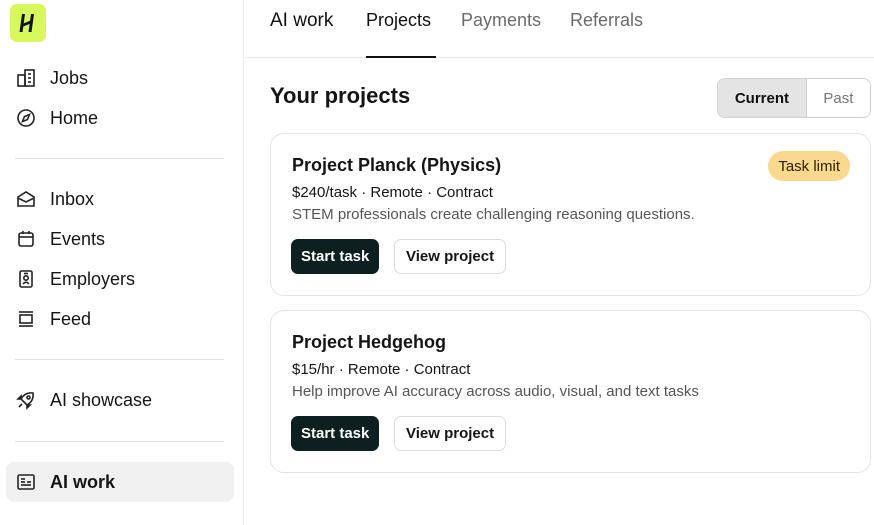  What do you see at coordinates (101, 399) in the screenshot?
I see `sidebar-item-label: AI showcase` at bounding box center [101, 399].